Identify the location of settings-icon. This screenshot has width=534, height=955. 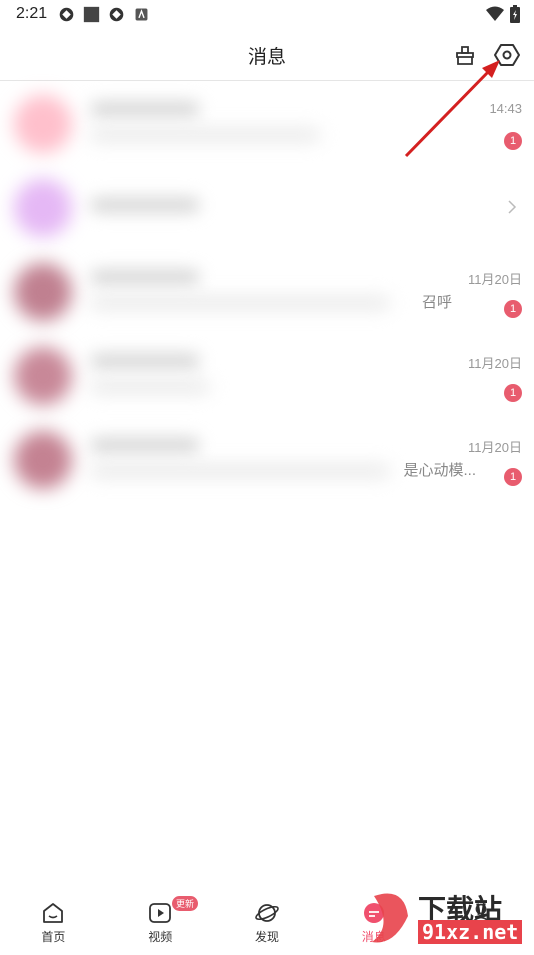
(507, 55).